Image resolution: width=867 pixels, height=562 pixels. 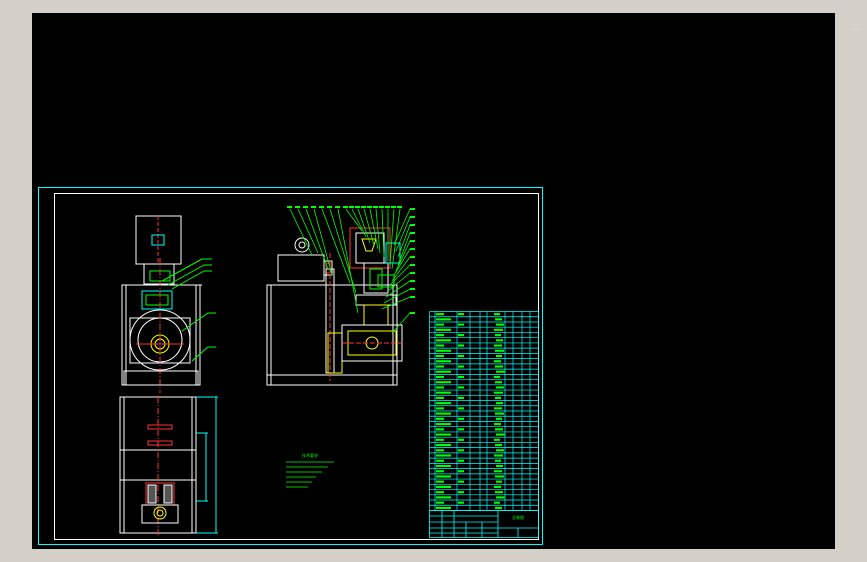 I want to click on front-view, so click(x=168, y=304).